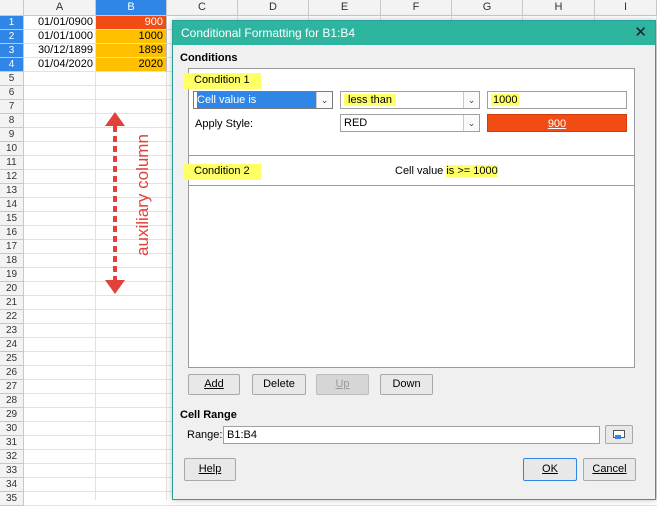  Describe the element at coordinates (557, 100) in the screenshot. I see `condition-value-input: 1000` at that location.